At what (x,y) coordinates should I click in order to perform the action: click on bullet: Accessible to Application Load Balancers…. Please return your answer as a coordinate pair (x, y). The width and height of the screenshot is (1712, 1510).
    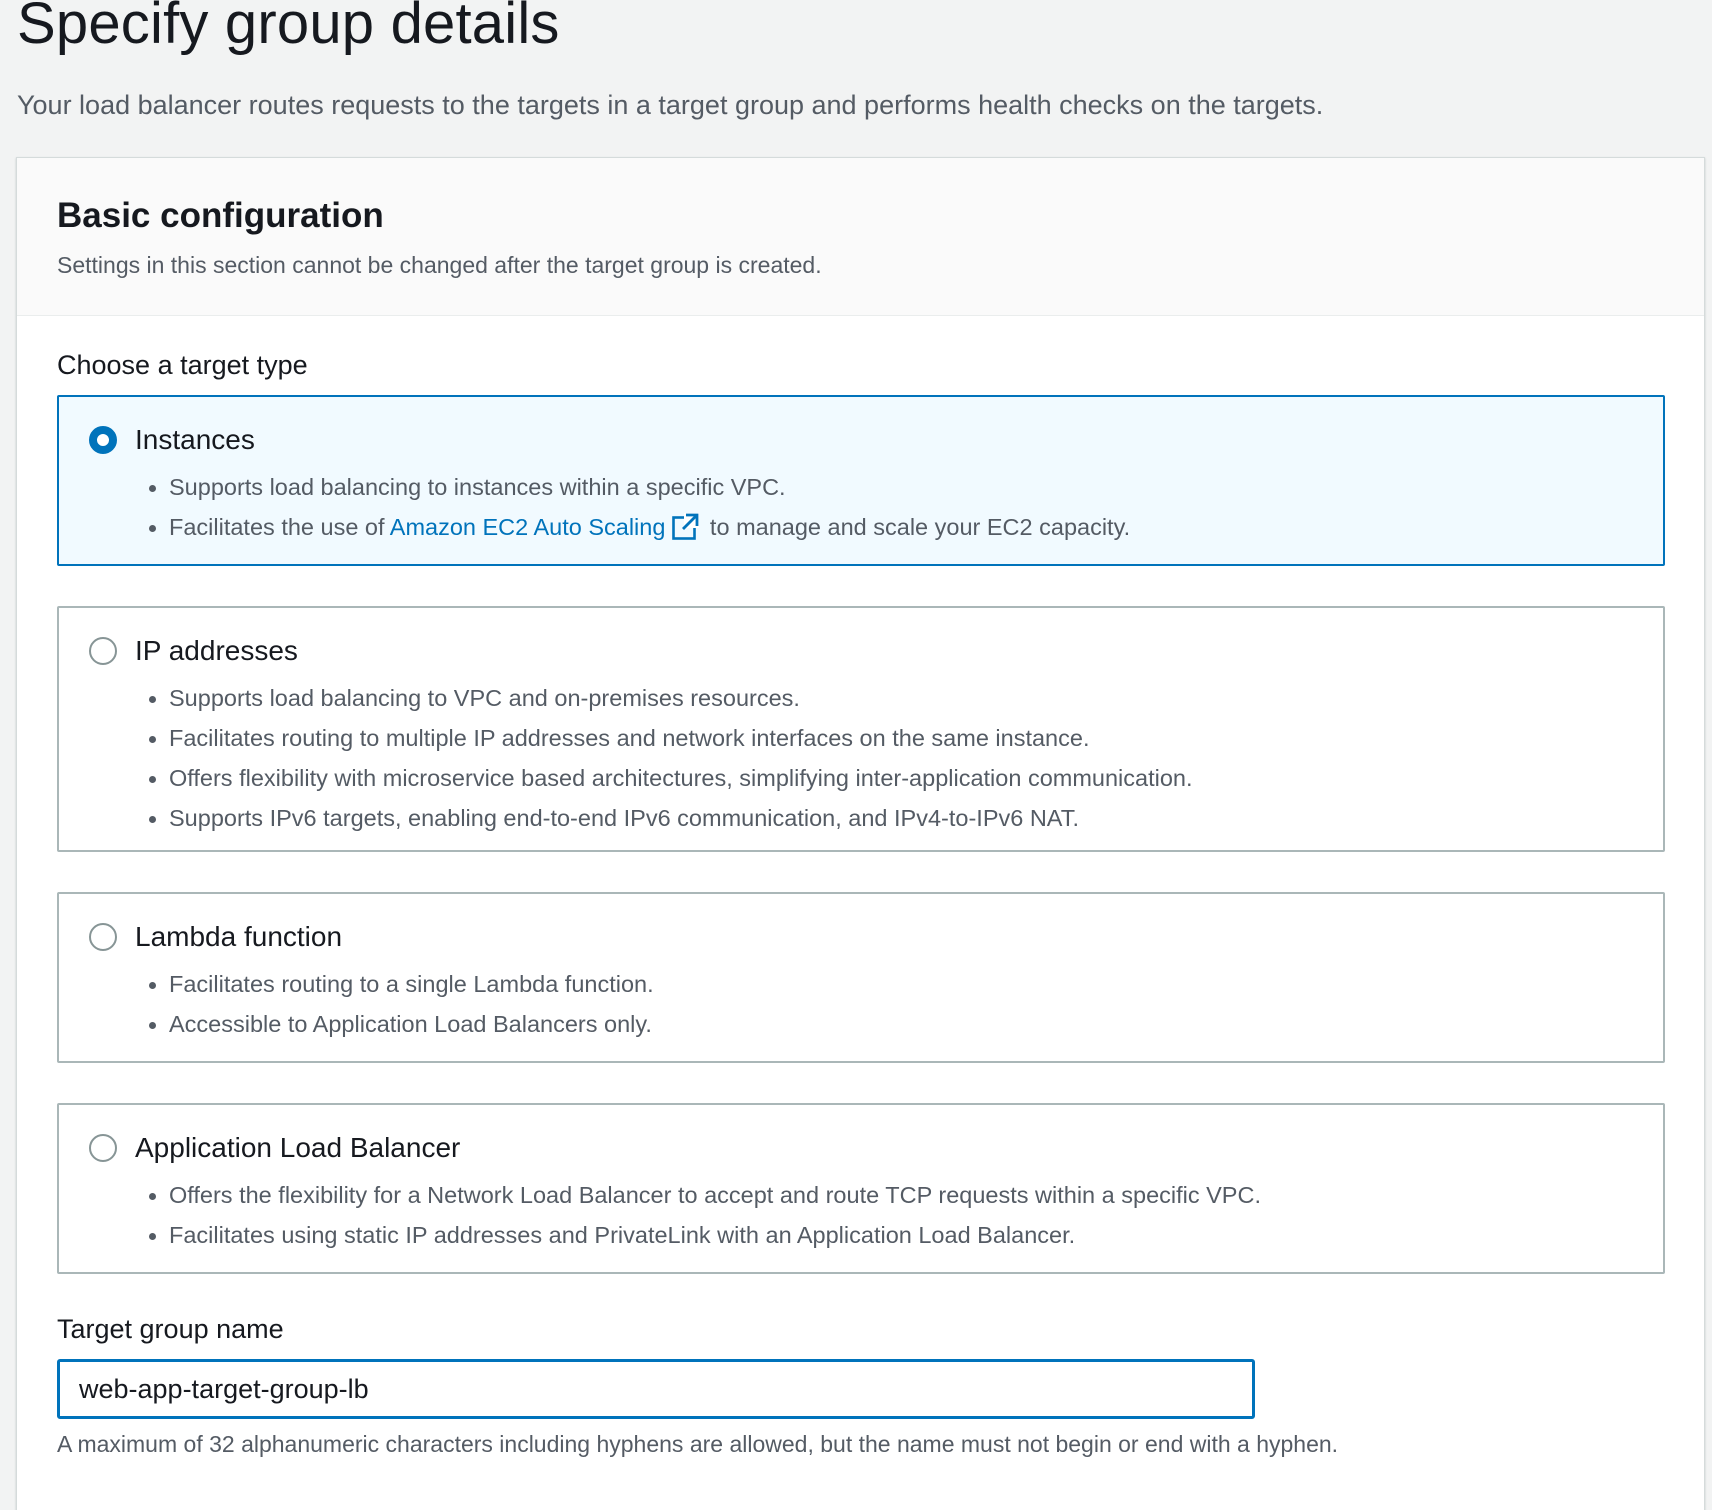
    Looking at the image, I should click on (891, 1024).